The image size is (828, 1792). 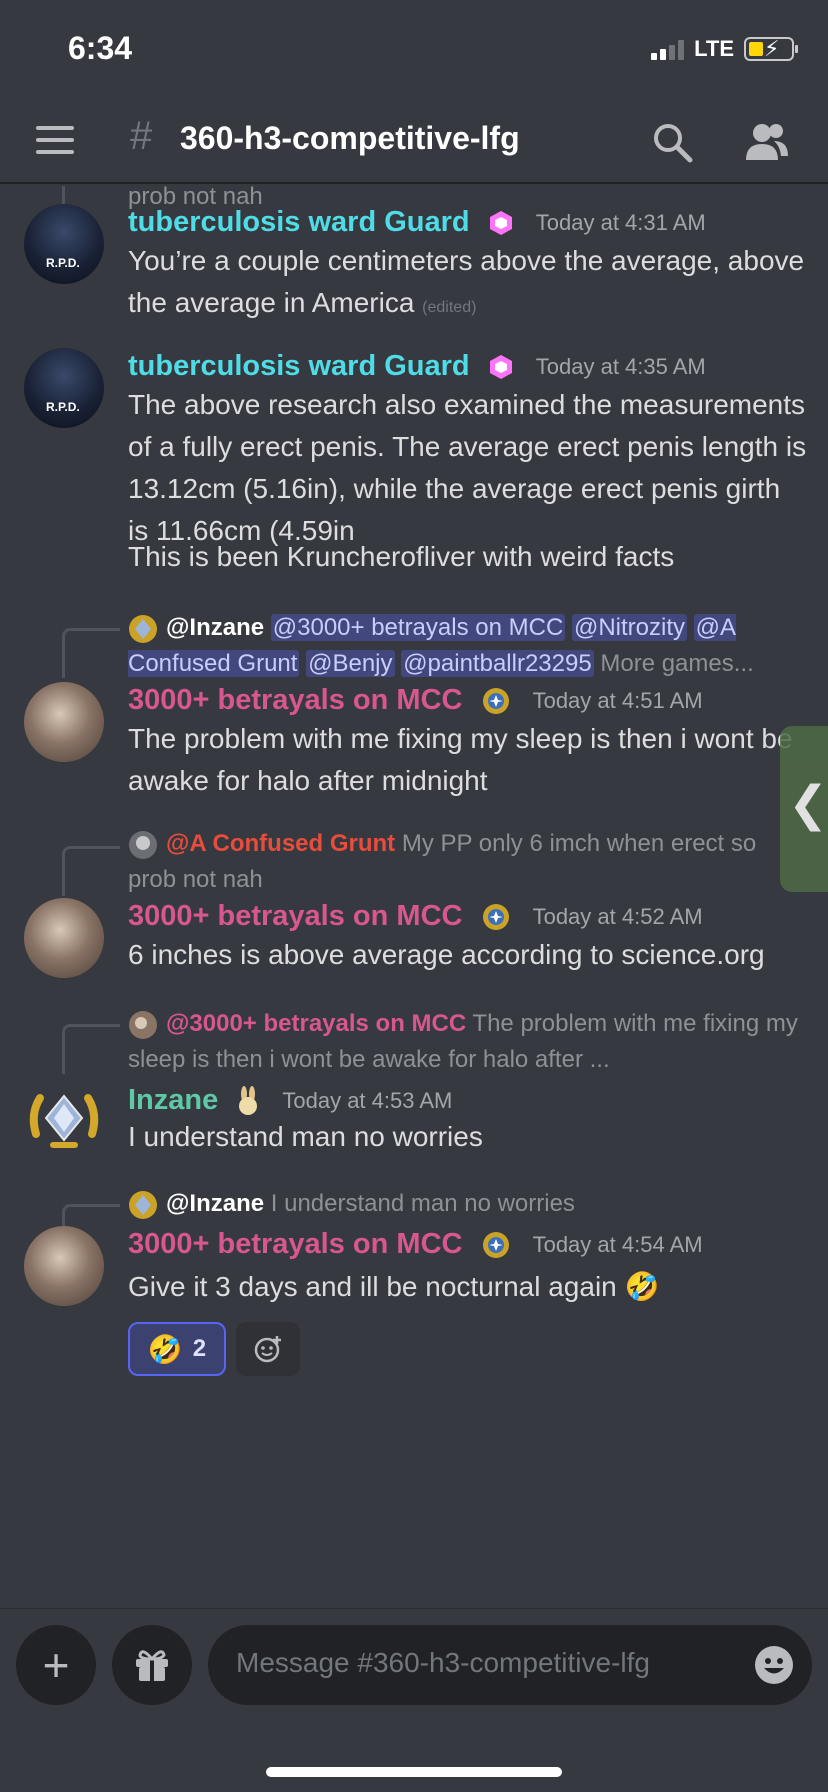 I want to click on reaction-count: 2, so click(x=199, y=1348).